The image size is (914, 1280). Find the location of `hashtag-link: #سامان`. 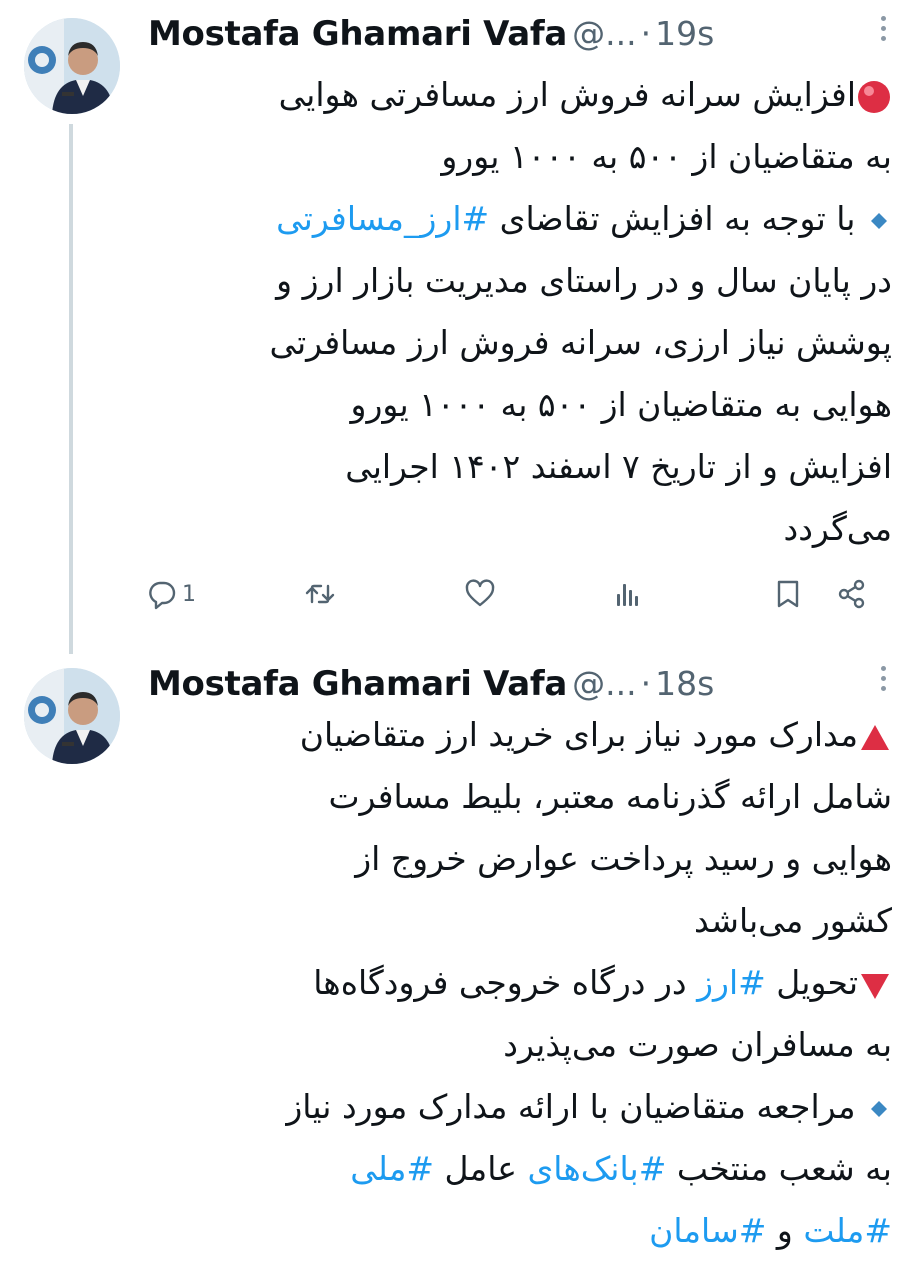

hashtag-link: #سامان is located at coordinates (707, 1230).